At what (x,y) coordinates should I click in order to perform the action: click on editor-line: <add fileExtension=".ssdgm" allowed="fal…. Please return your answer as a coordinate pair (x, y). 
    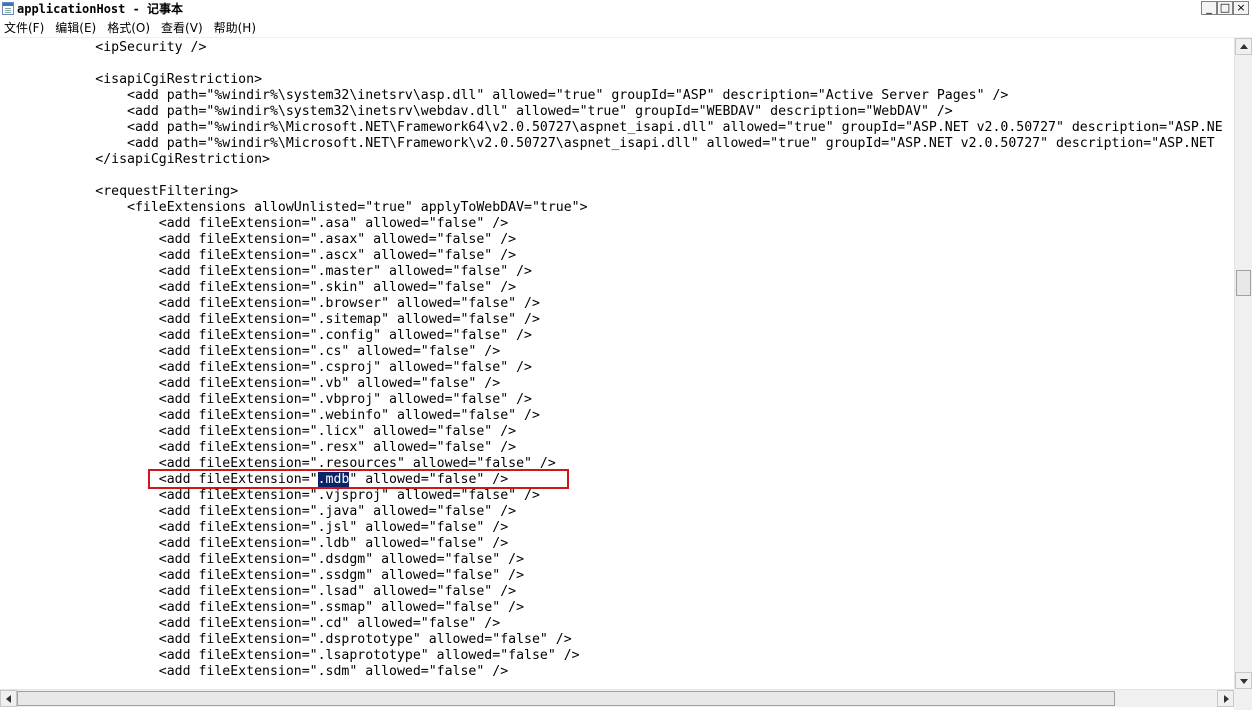
    Looking at the image, I should click on (611, 576).